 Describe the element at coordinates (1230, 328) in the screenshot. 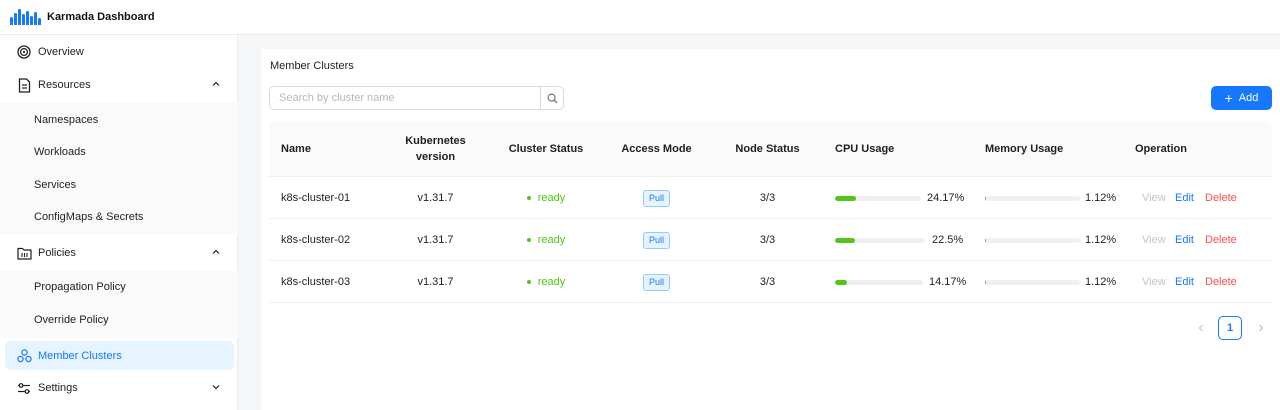

I see `pagination-page-1: 1` at that location.